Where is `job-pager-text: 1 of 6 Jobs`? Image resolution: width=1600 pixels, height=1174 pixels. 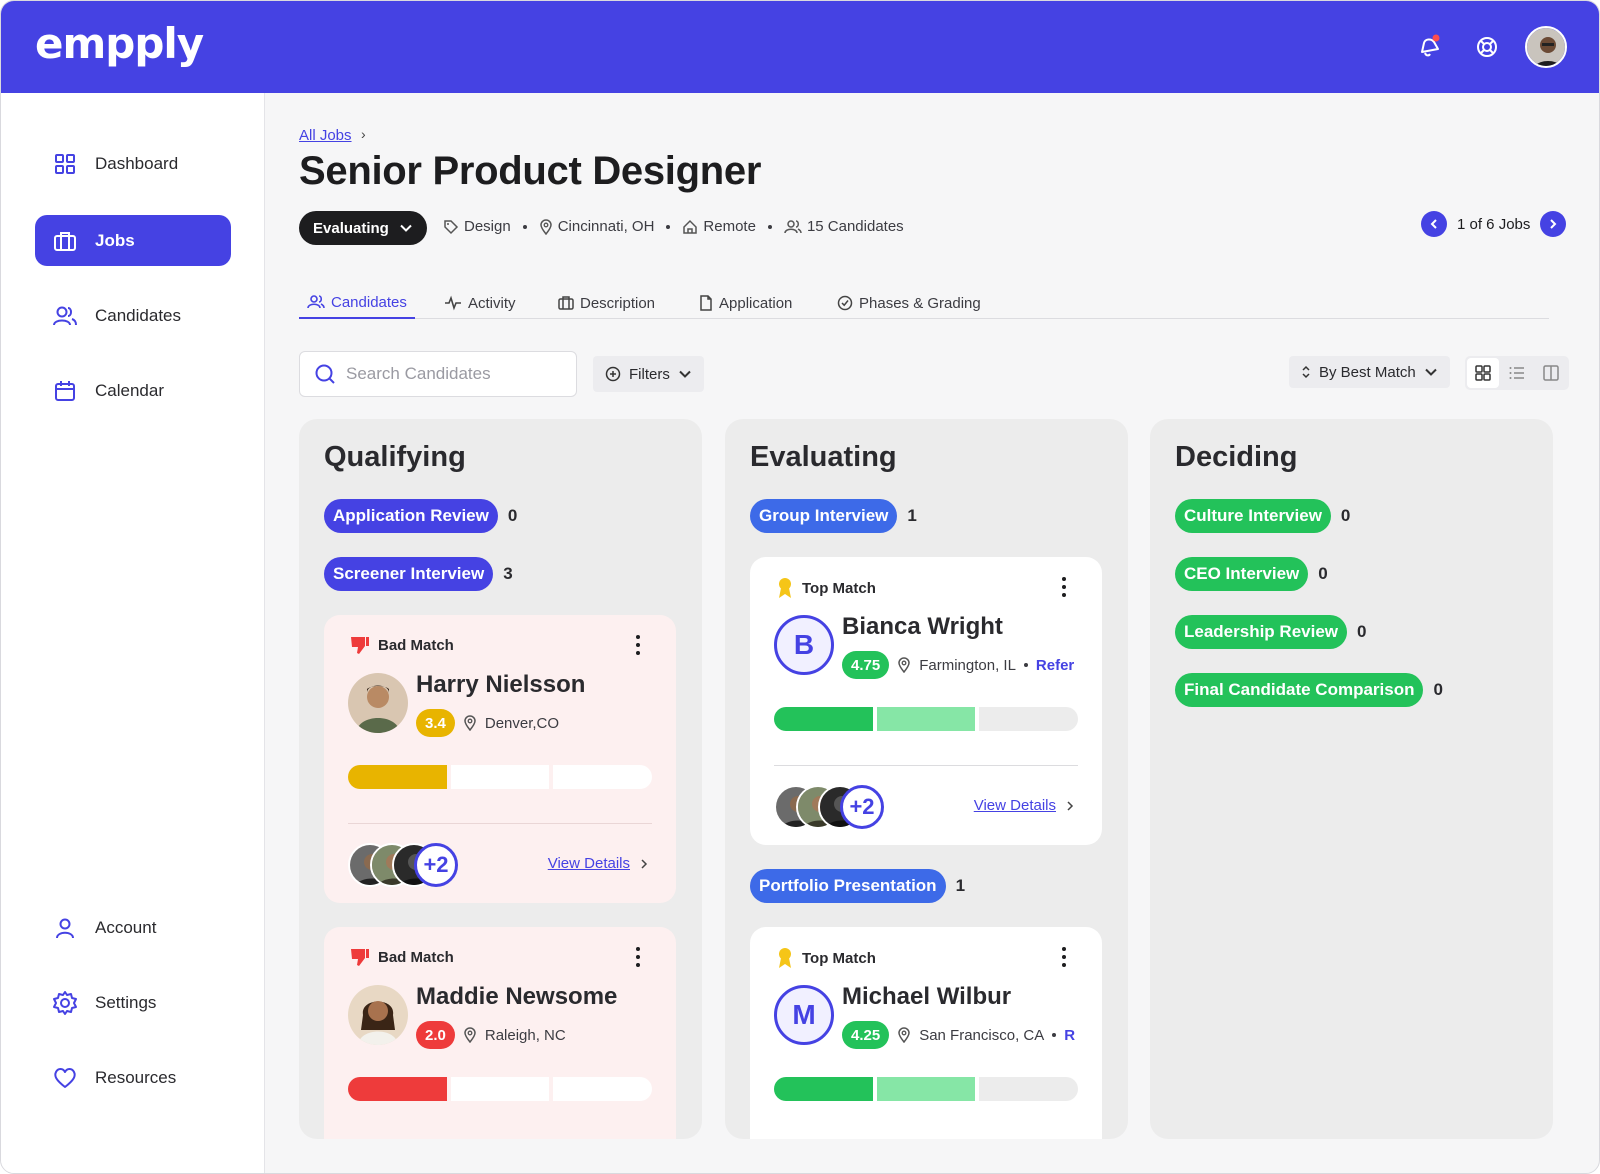
job-pager-text: 1 of 6 Jobs is located at coordinates (1494, 224).